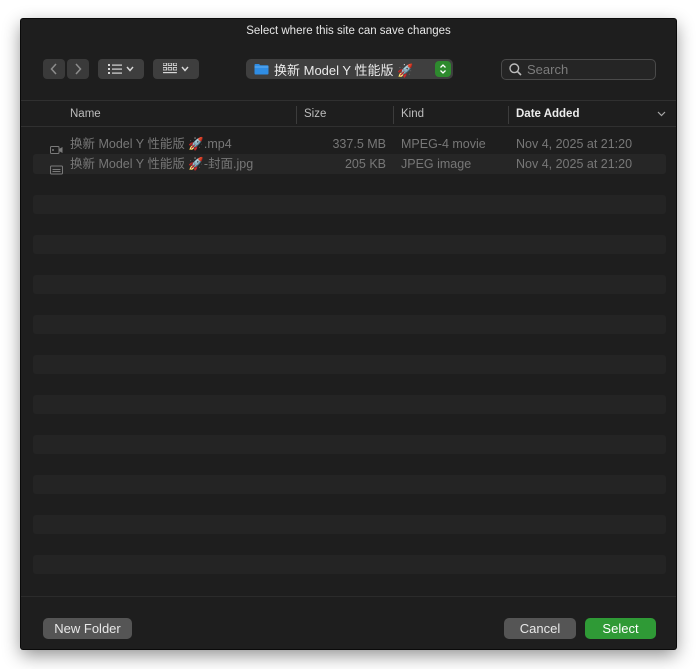 The width and height of the screenshot is (696, 669). I want to click on column-headers: Name Size Kind Date Added, so click(348, 114).